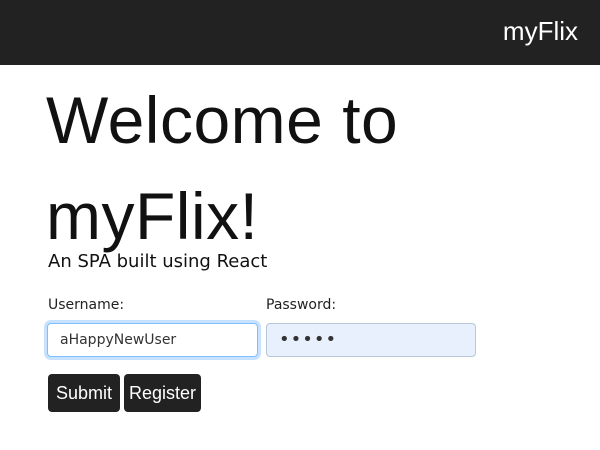  Describe the element at coordinates (152, 340) in the screenshot. I see `username-input: aHappyNewUser` at that location.